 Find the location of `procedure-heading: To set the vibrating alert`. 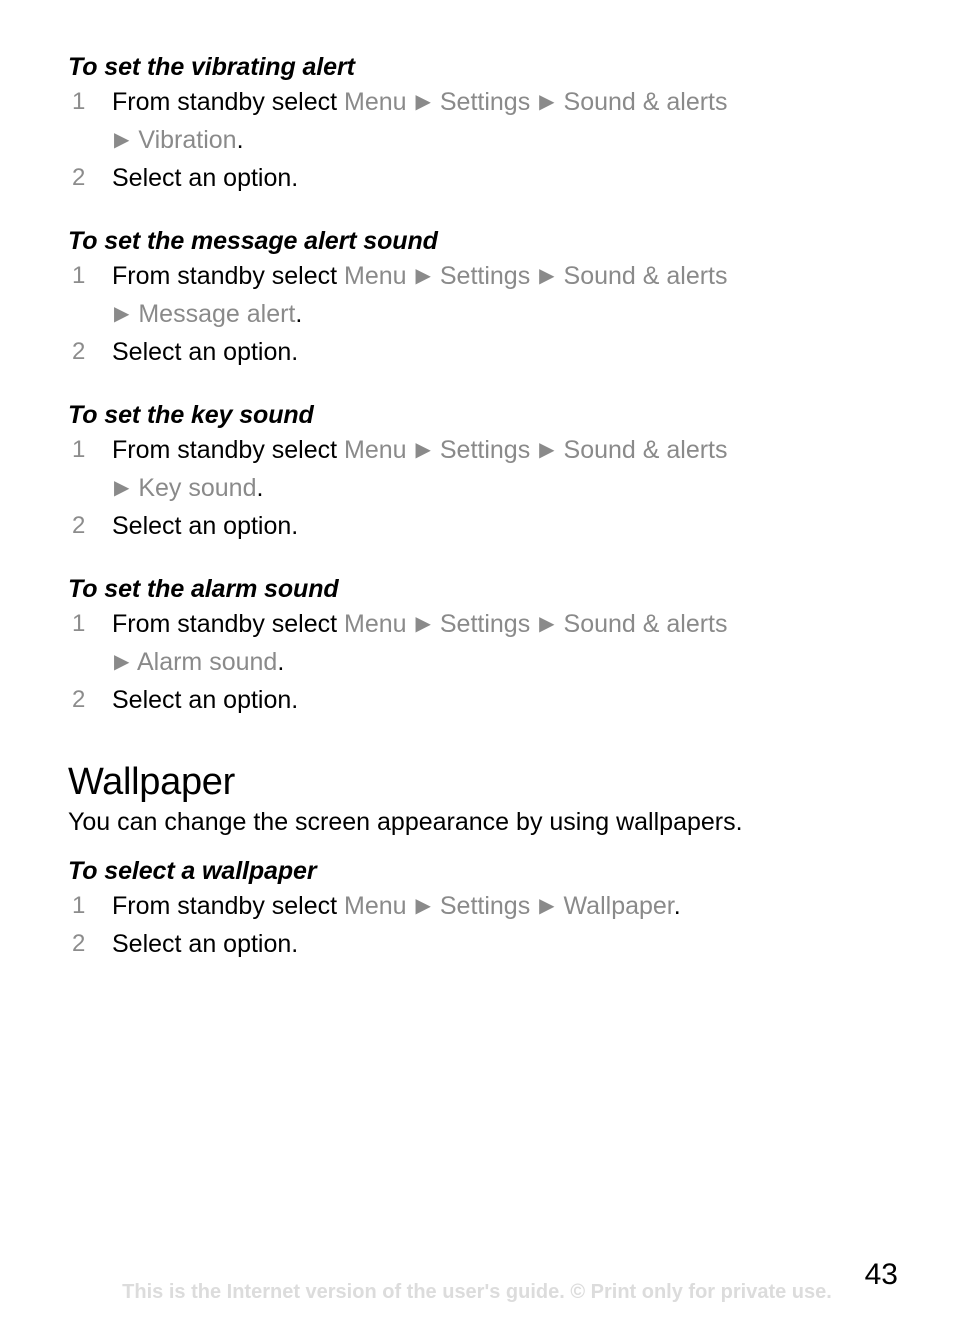

procedure-heading: To set the vibrating alert is located at coordinates (211, 67).